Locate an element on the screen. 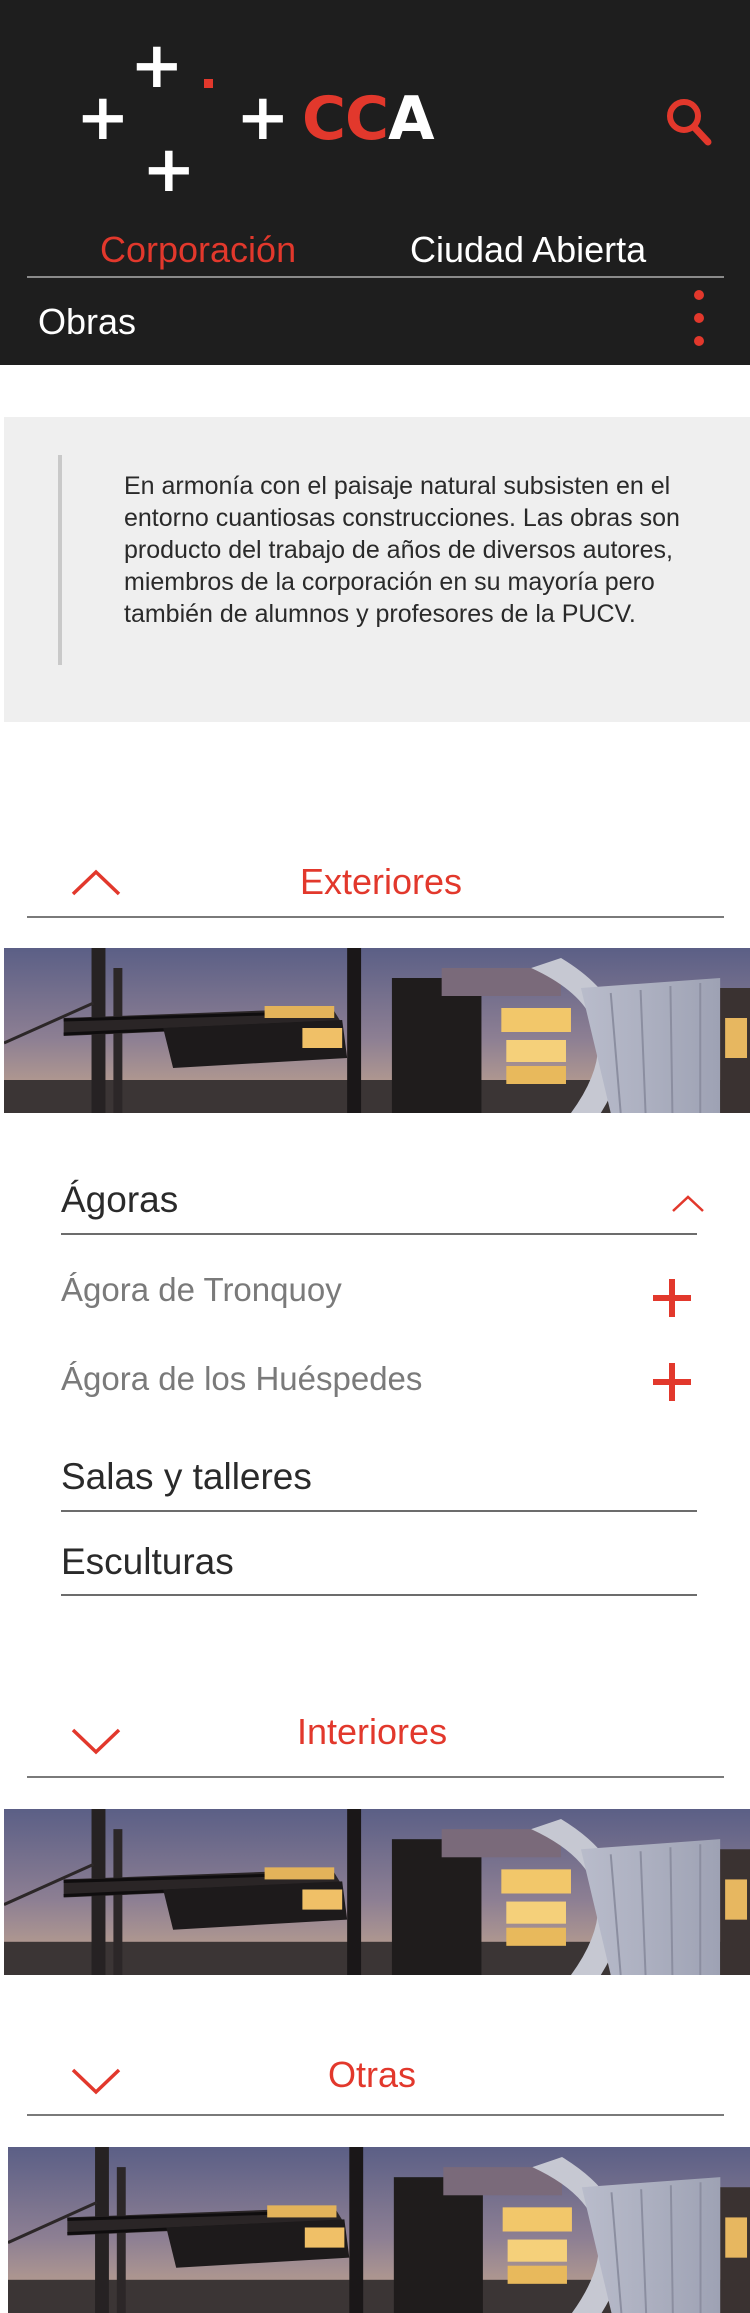 This screenshot has height=2313, width=750. tab-corporacion: Corporación is located at coordinates (198, 250).